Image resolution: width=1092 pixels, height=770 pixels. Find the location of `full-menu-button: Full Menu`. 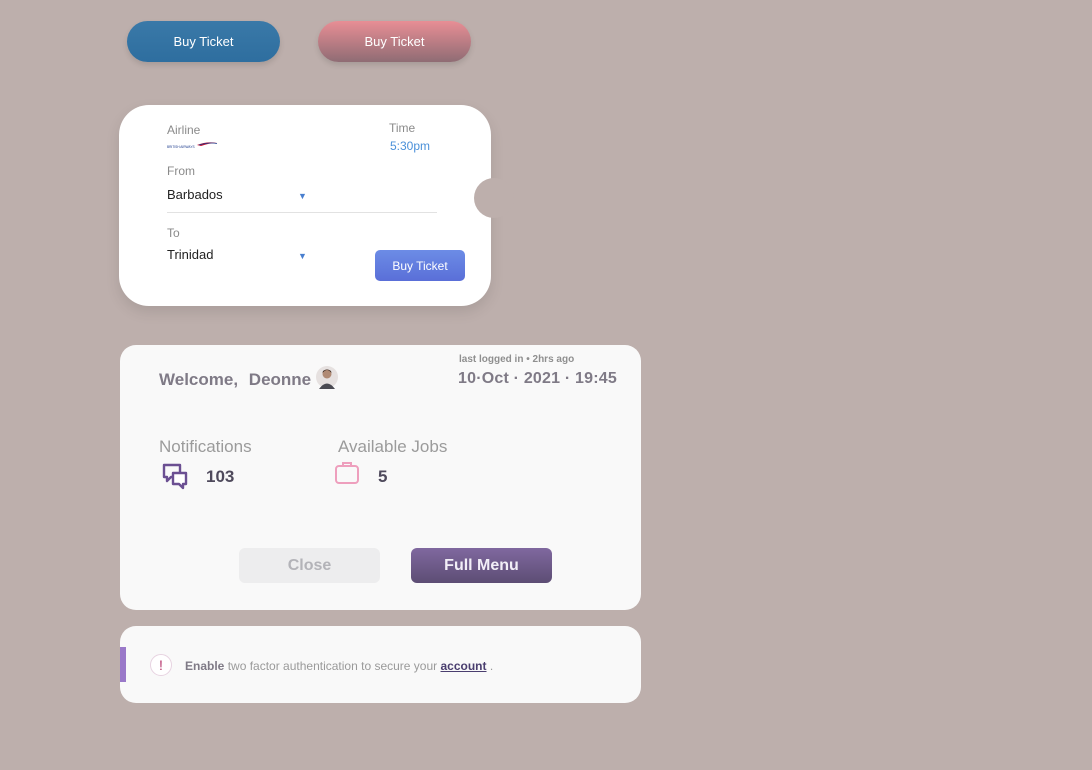

full-menu-button: Full Menu is located at coordinates (481, 565).